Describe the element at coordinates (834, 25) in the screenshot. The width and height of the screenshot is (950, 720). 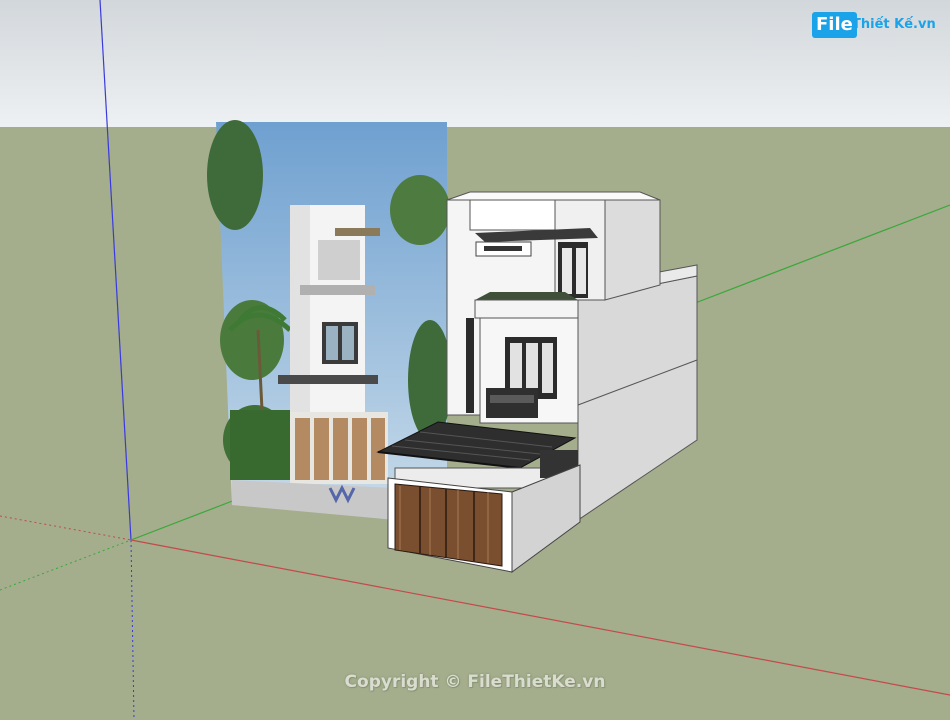
I see `logo-file-text: File` at that location.